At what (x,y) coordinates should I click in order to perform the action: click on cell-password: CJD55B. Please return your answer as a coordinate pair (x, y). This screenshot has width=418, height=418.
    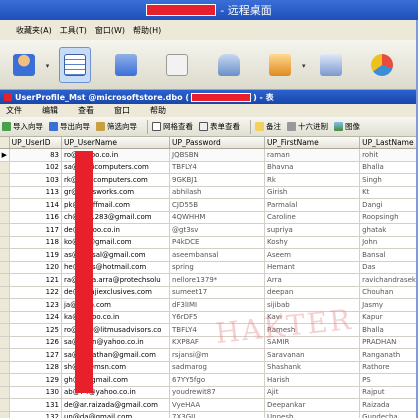
    Looking at the image, I should click on (218, 205).